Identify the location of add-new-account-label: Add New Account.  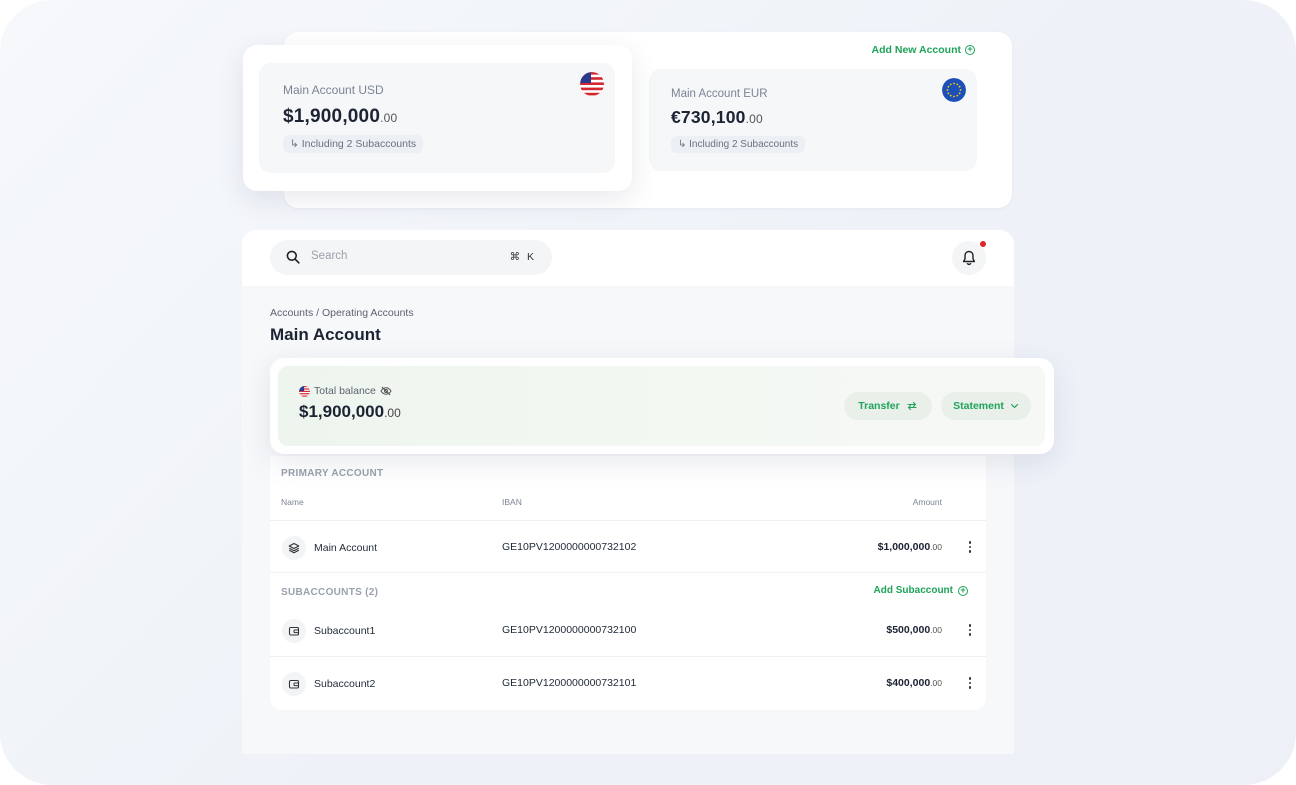
(916, 50).